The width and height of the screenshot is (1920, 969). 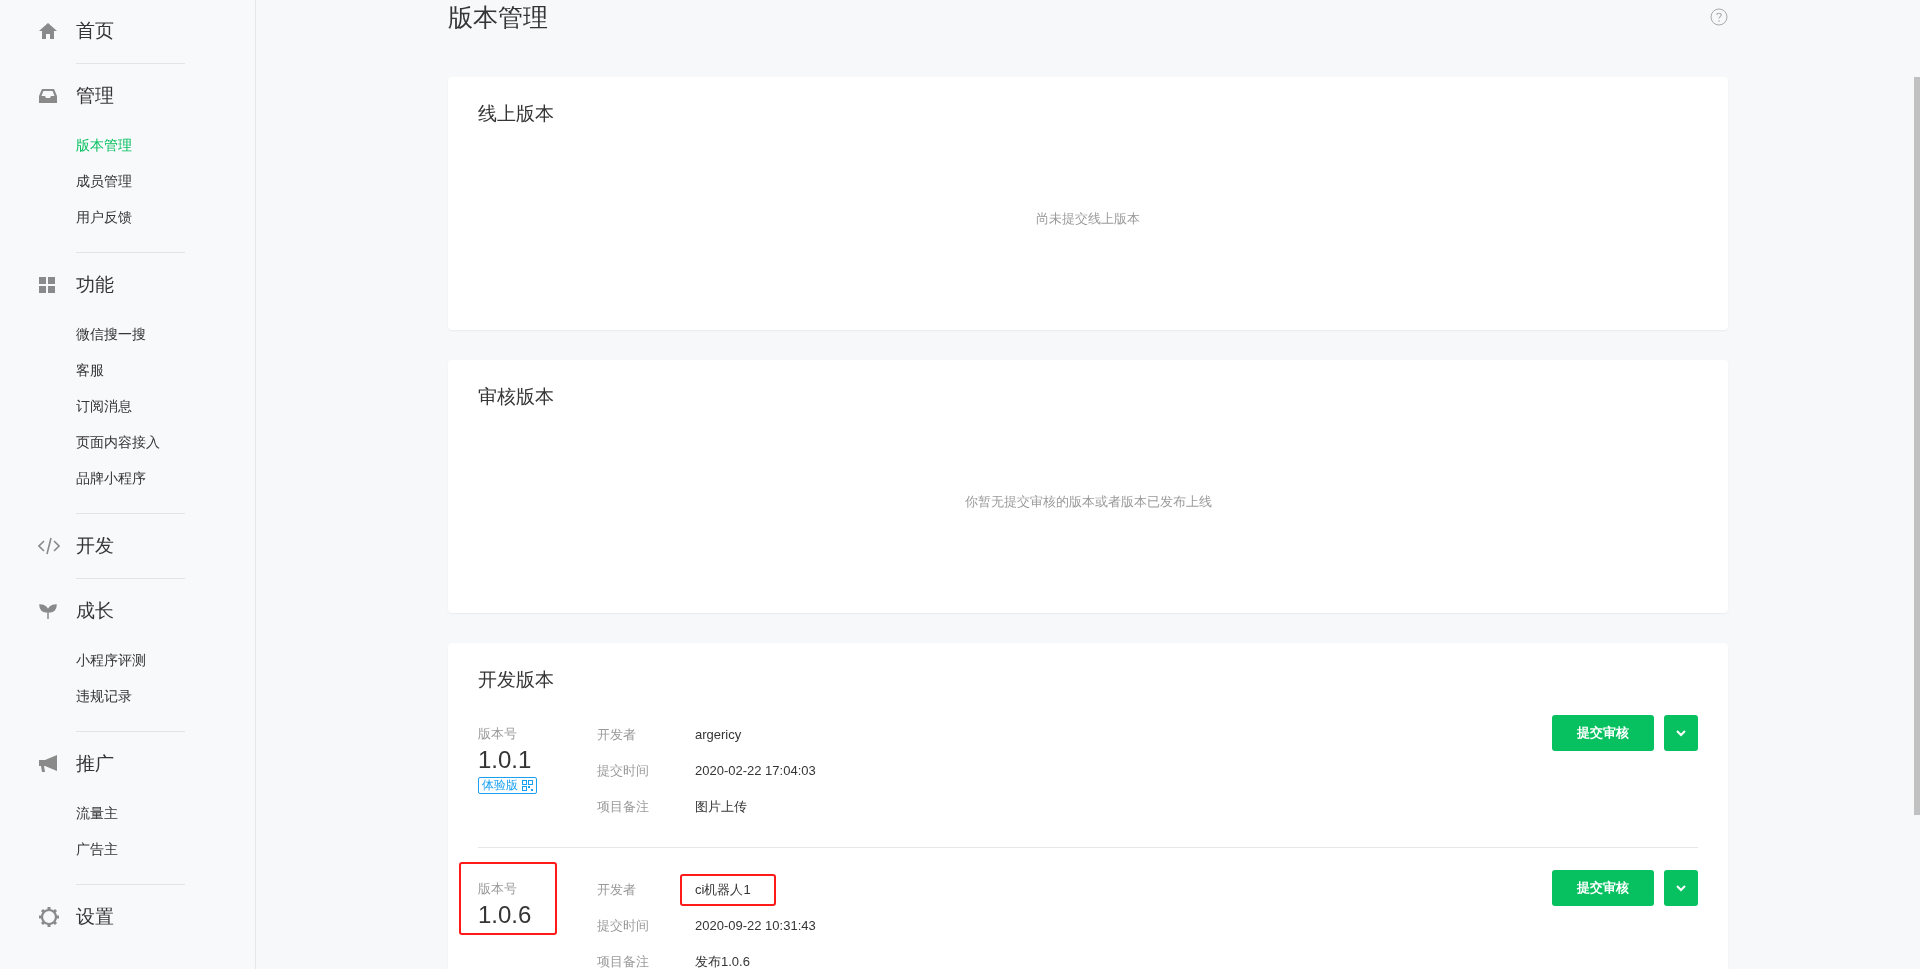 What do you see at coordinates (165, 478) in the screenshot?
I see `sidebar-item: 品牌小程序` at bounding box center [165, 478].